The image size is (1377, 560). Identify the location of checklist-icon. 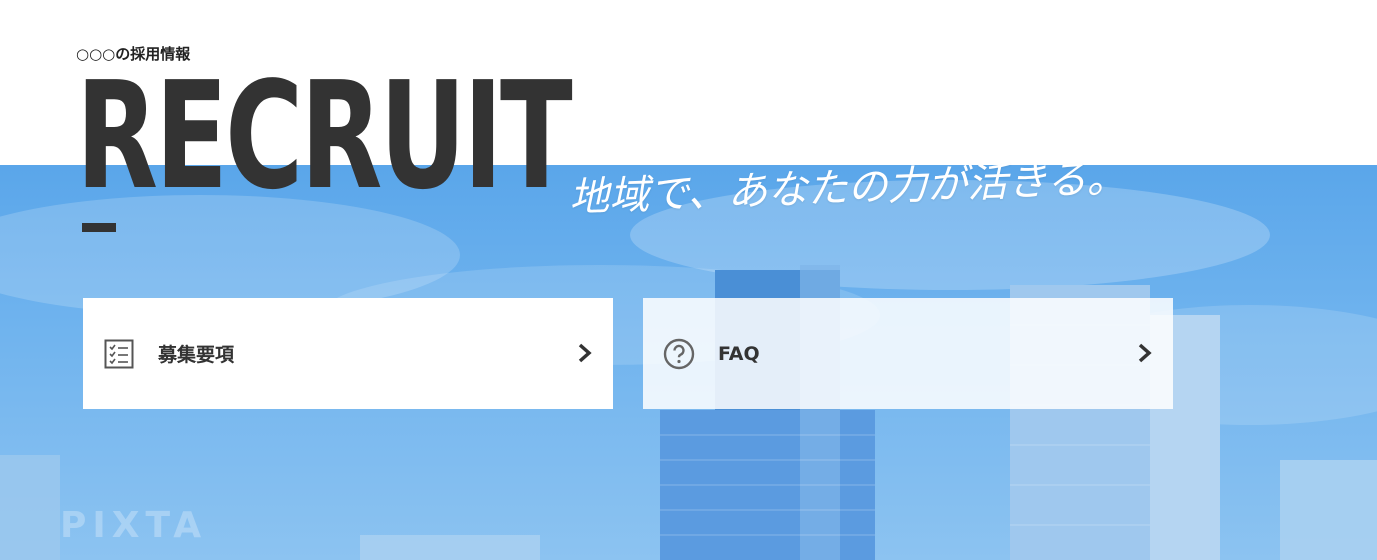
(119, 354).